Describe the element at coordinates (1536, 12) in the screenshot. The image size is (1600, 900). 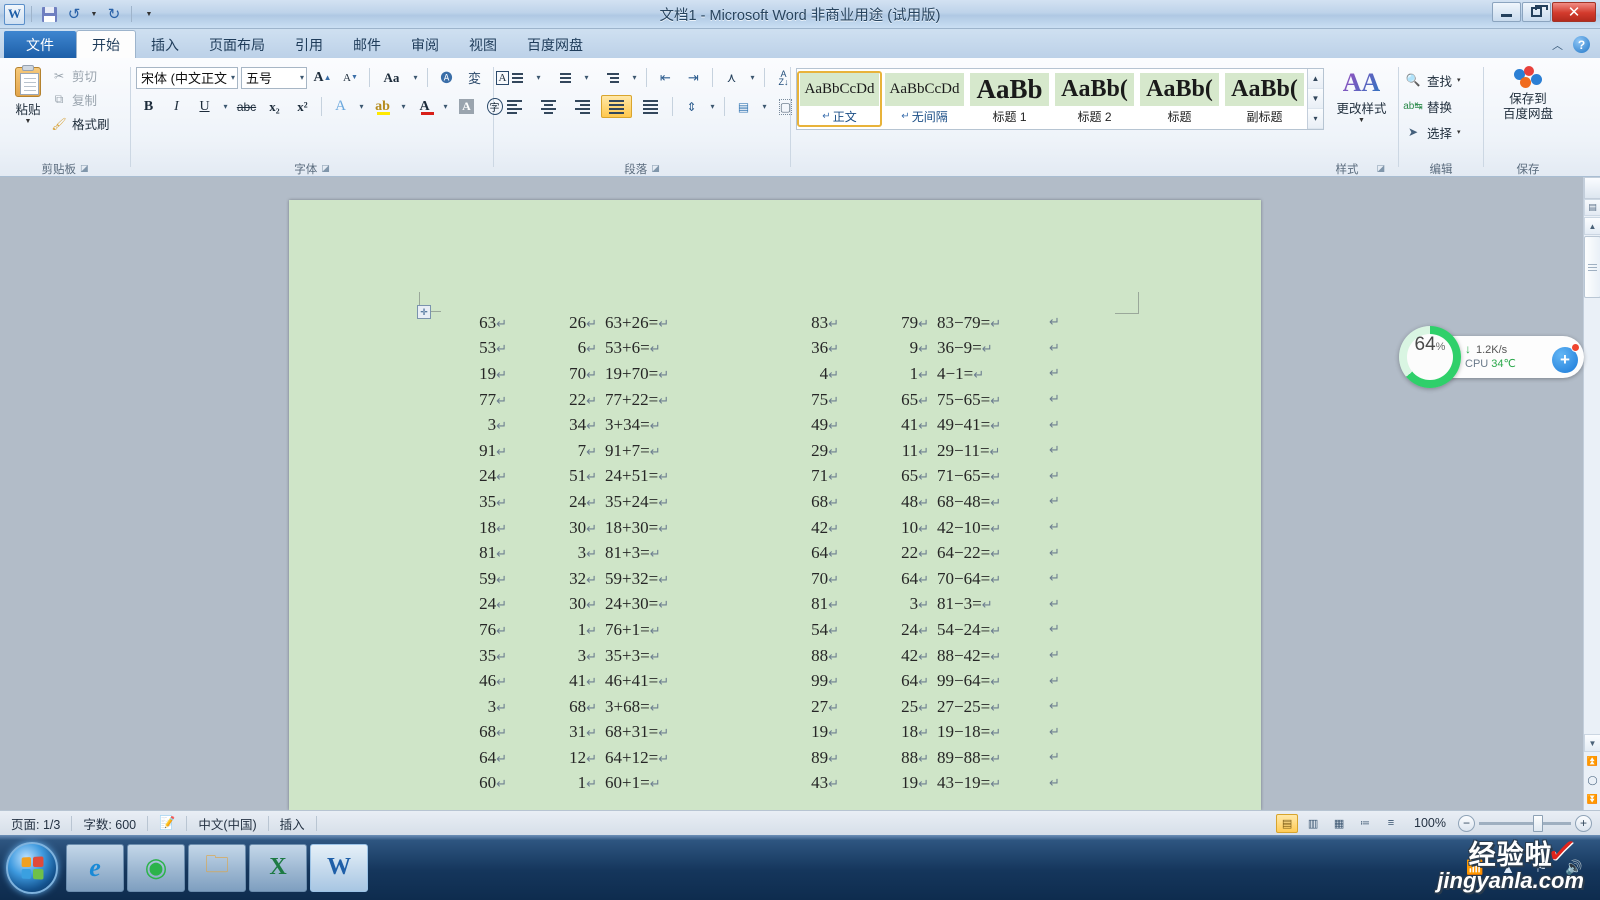
I see `restore-button` at that location.